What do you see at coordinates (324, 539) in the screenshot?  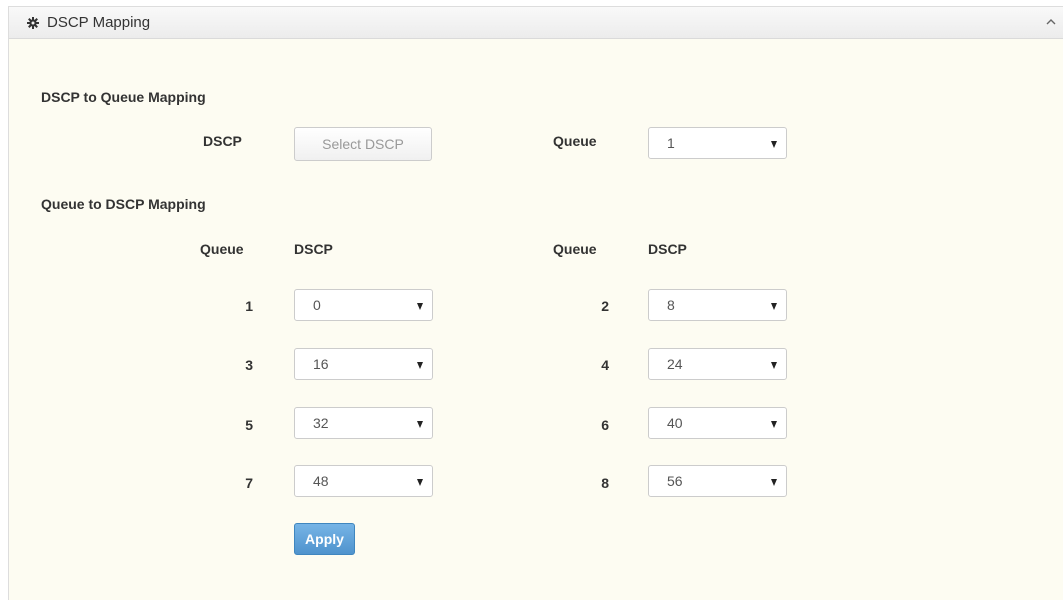 I see `apply-button: Apply` at bounding box center [324, 539].